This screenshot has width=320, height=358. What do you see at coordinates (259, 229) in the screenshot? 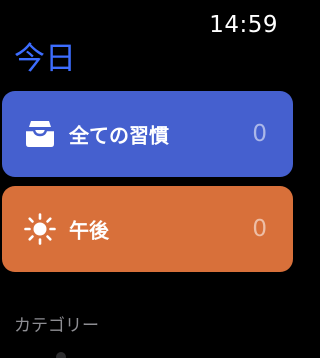
I see `afternoon-count: 0` at bounding box center [259, 229].